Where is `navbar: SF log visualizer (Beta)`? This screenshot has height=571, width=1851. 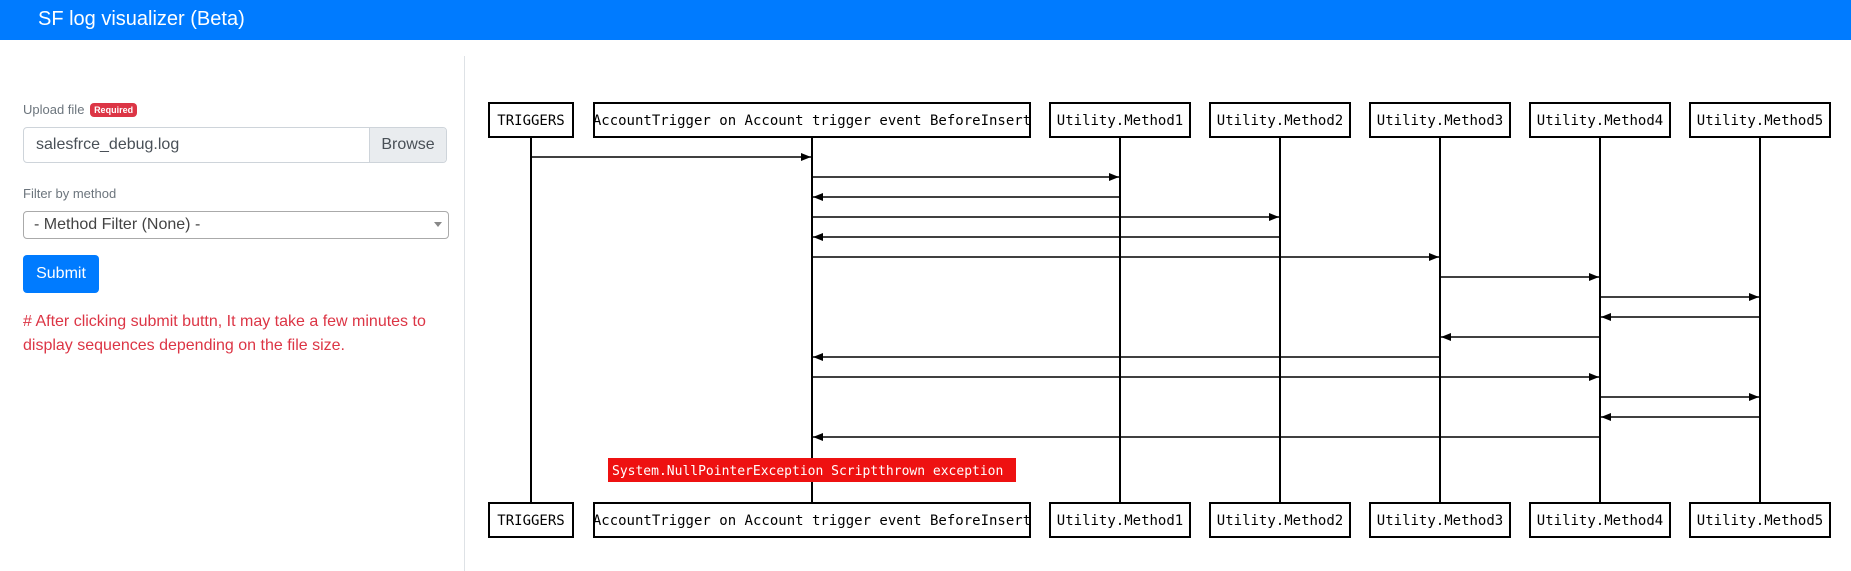 navbar: SF log visualizer (Beta) is located at coordinates (925, 20).